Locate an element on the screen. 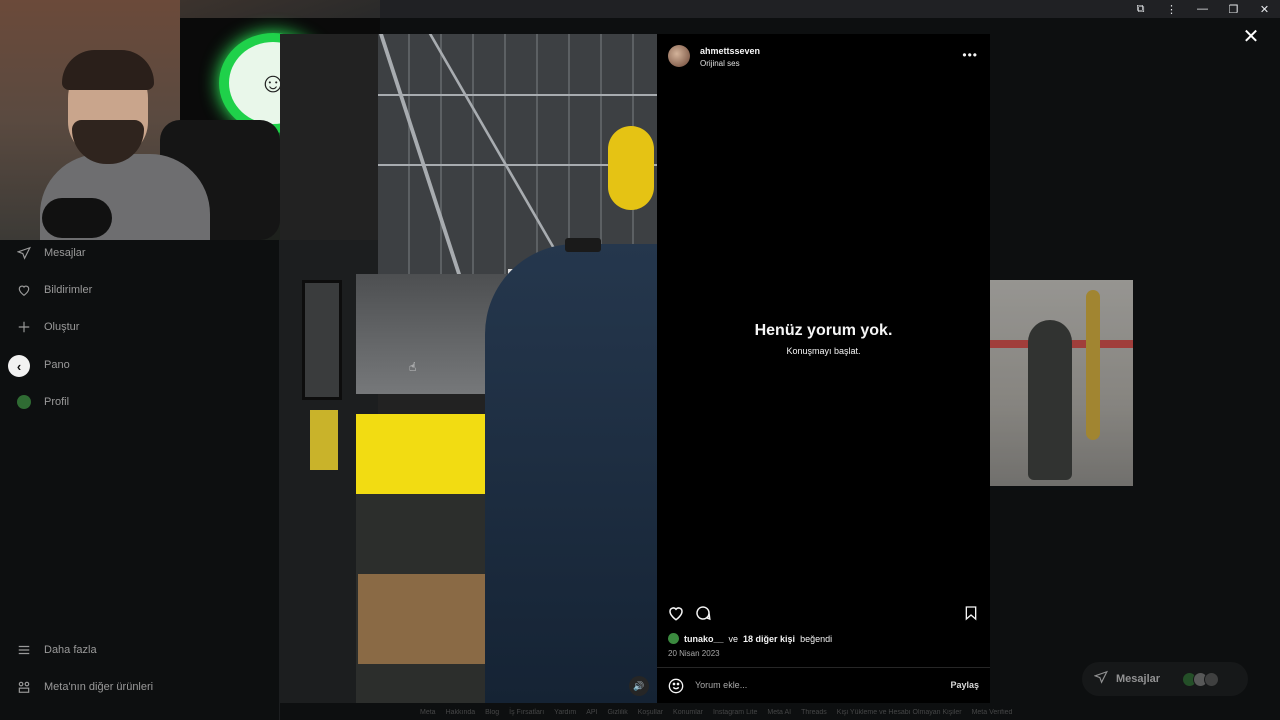 This screenshot has height=720, width=1280. volume-icon: 🔊 is located at coordinates (639, 686).